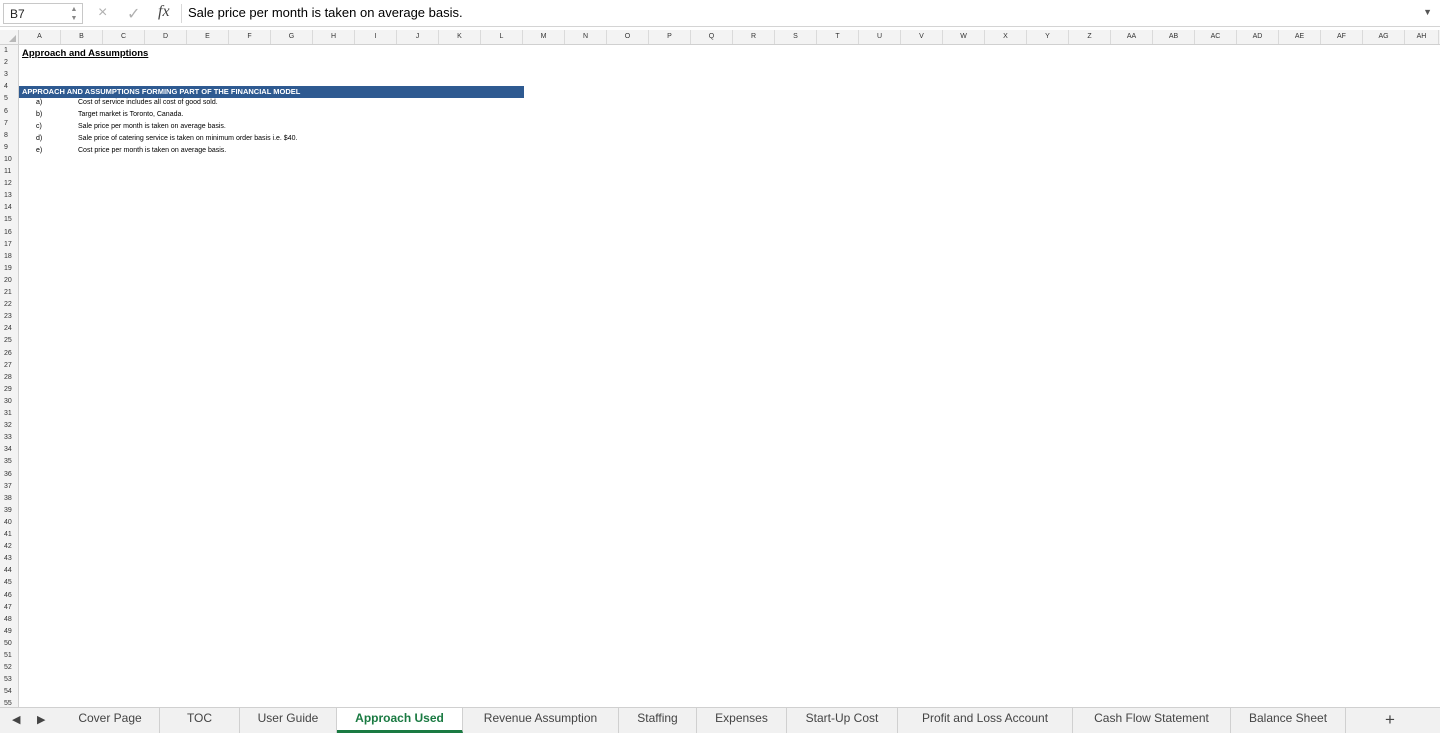 The height and width of the screenshot is (733, 1440). I want to click on row-header-15: 15, so click(9, 220).